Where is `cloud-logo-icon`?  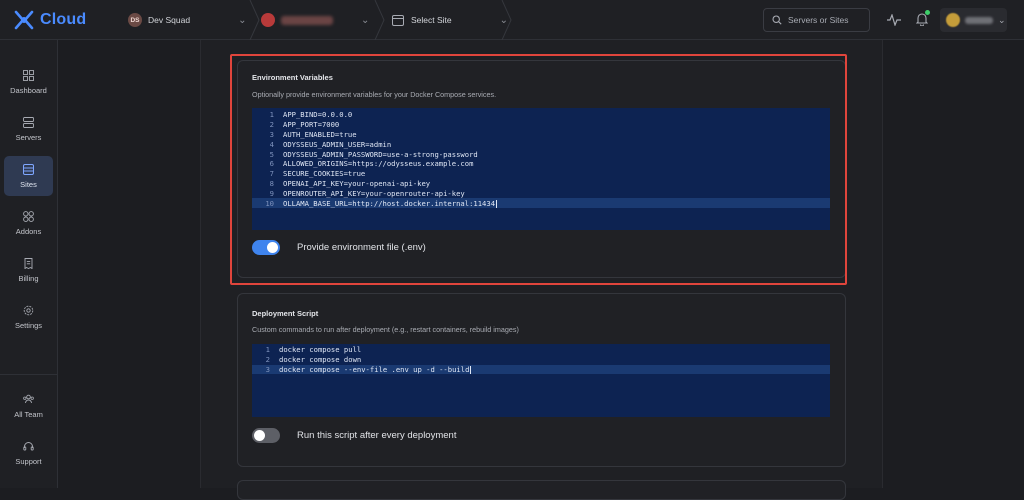
cloud-logo-icon is located at coordinates (24, 20).